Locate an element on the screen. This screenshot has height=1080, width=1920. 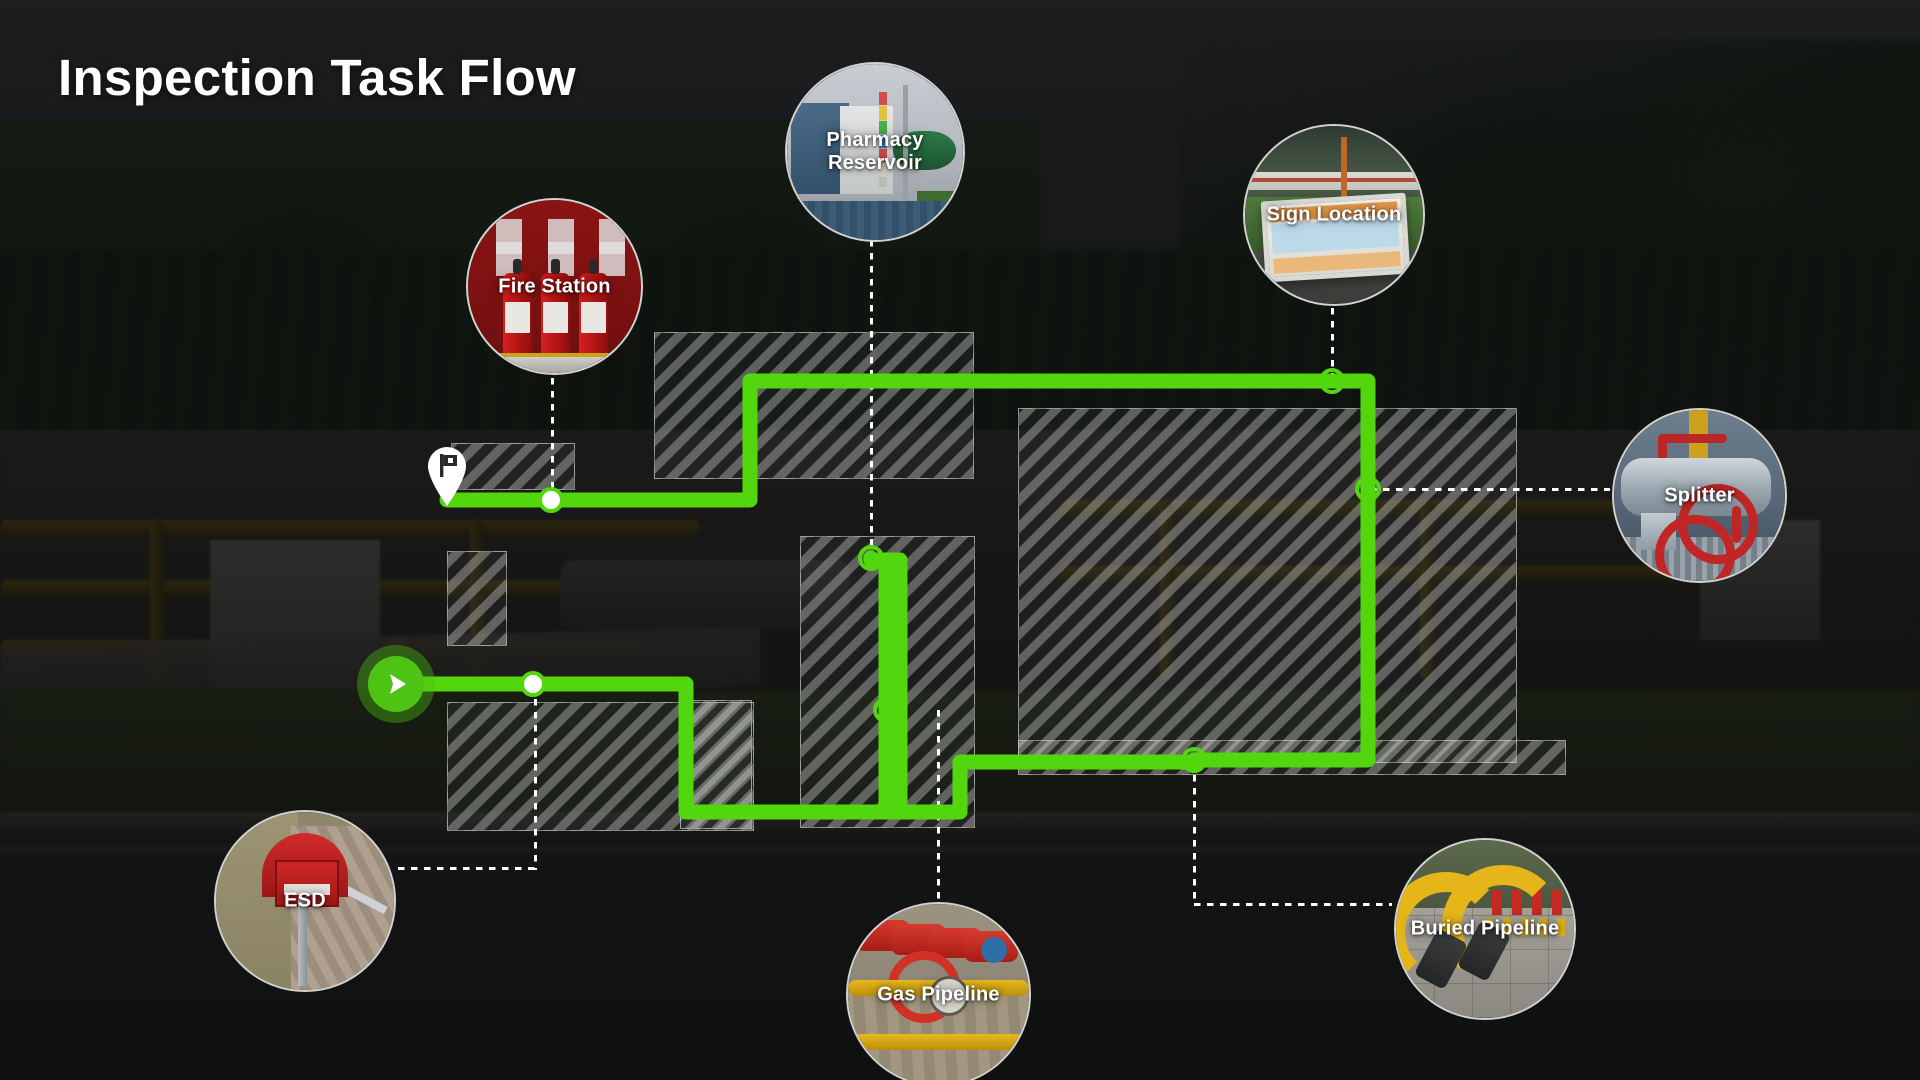
node-fire-station: Fire Station is located at coordinates (554, 286).